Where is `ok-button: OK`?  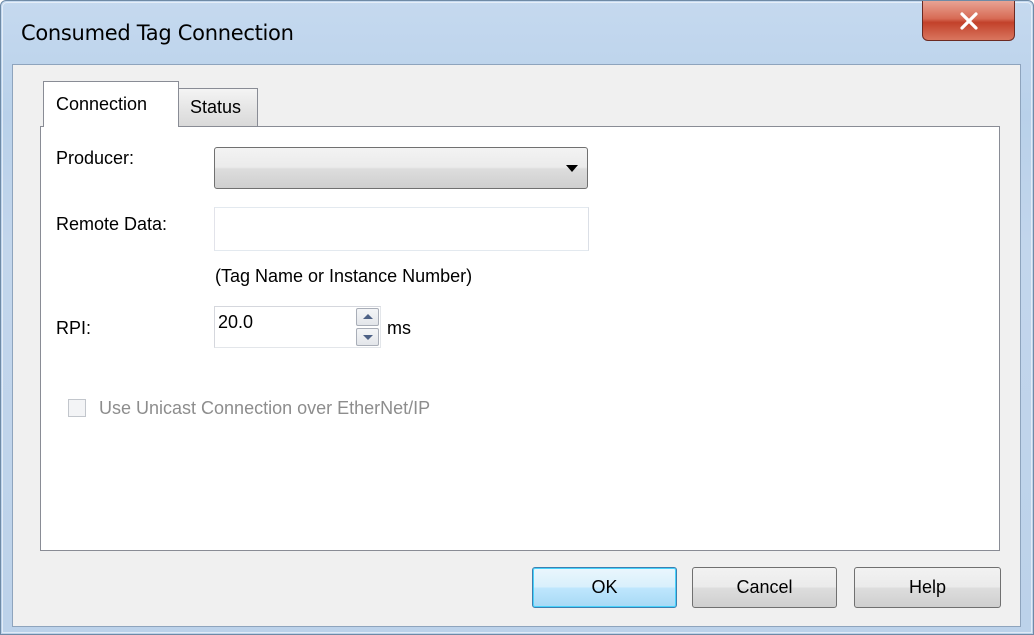
ok-button: OK is located at coordinates (604, 587).